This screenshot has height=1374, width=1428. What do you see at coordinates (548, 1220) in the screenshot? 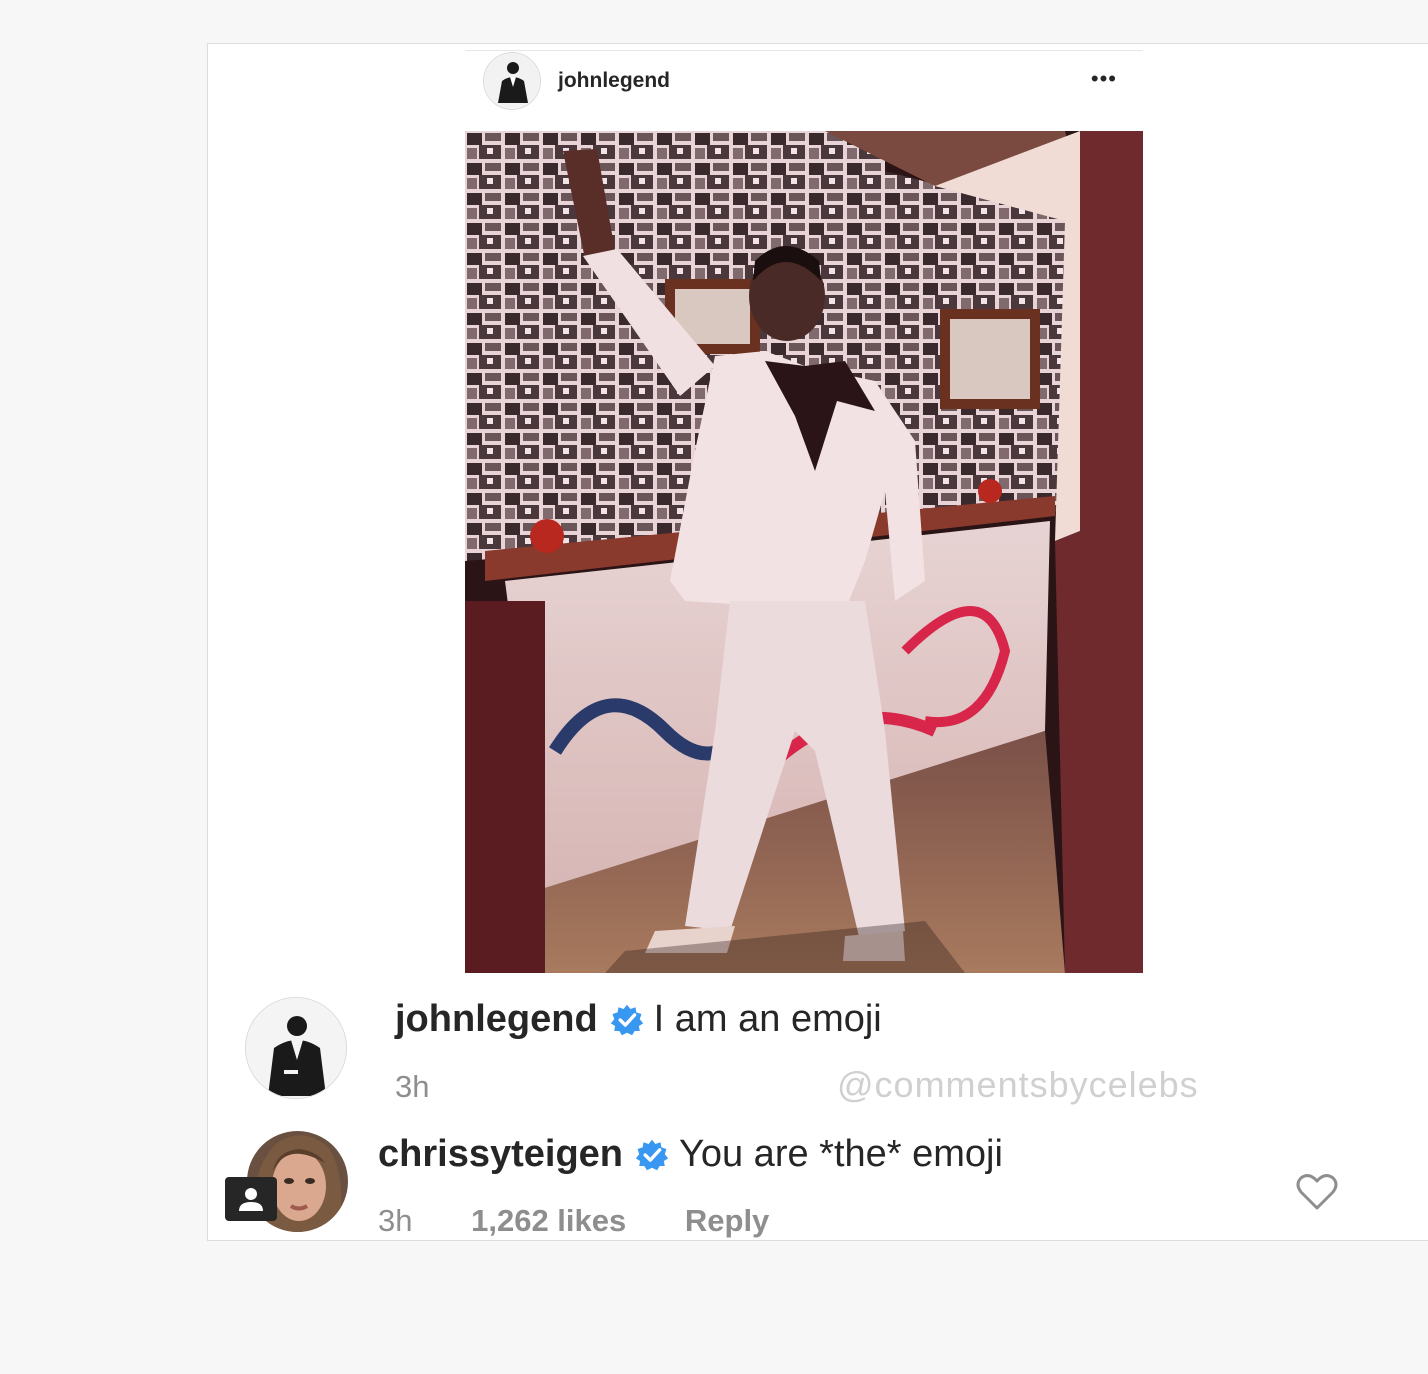
I see `likes-count: 1,262 likes` at bounding box center [548, 1220].